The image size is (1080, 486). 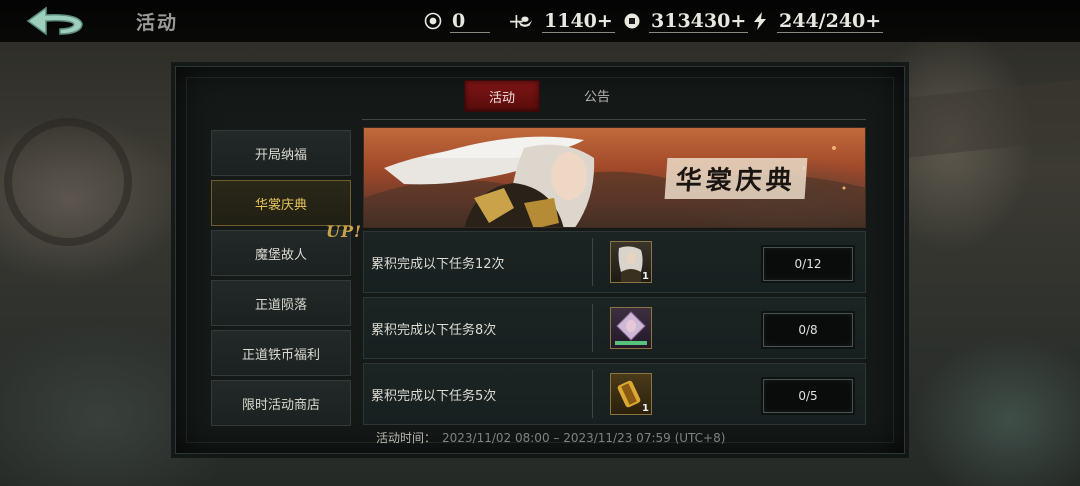 I want to click on sidebar-item-iron-coin-welfare: 正道铁币福利, so click(x=281, y=353).